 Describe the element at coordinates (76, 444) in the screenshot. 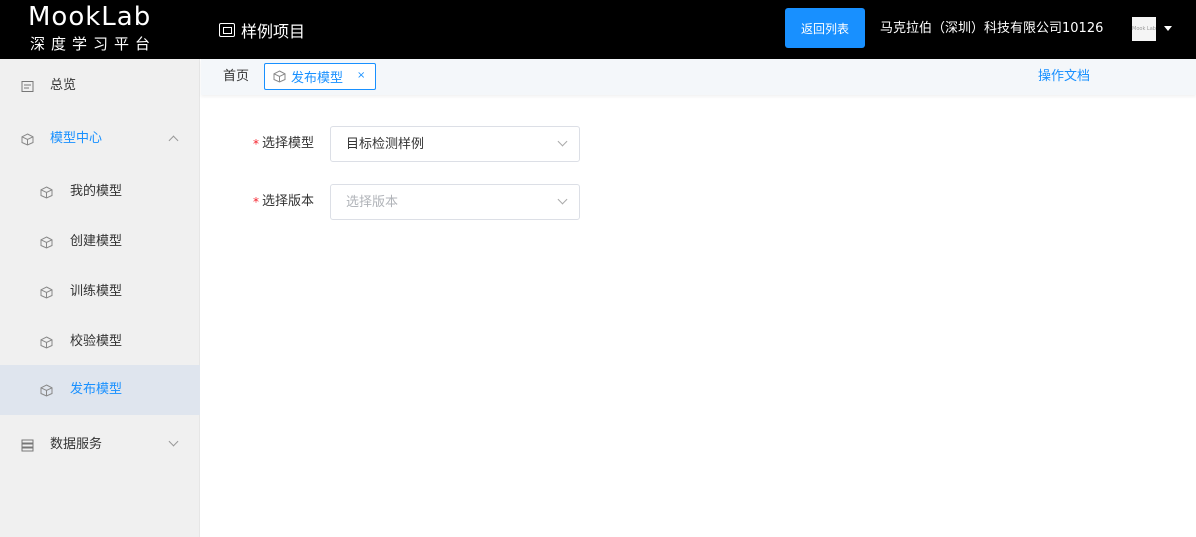

I see `sidebar-item-label: 数据服务` at that location.